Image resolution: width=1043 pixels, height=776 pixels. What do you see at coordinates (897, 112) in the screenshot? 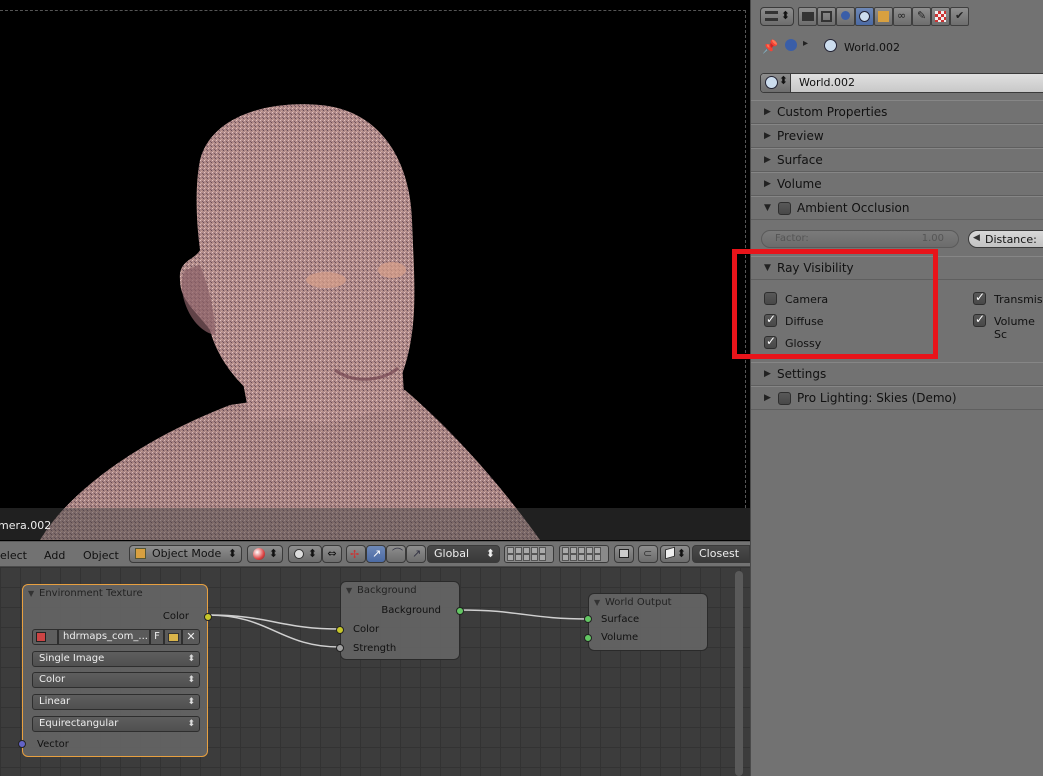
I see `panel-custom-properties: ▶ Custom Properties` at bounding box center [897, 112].